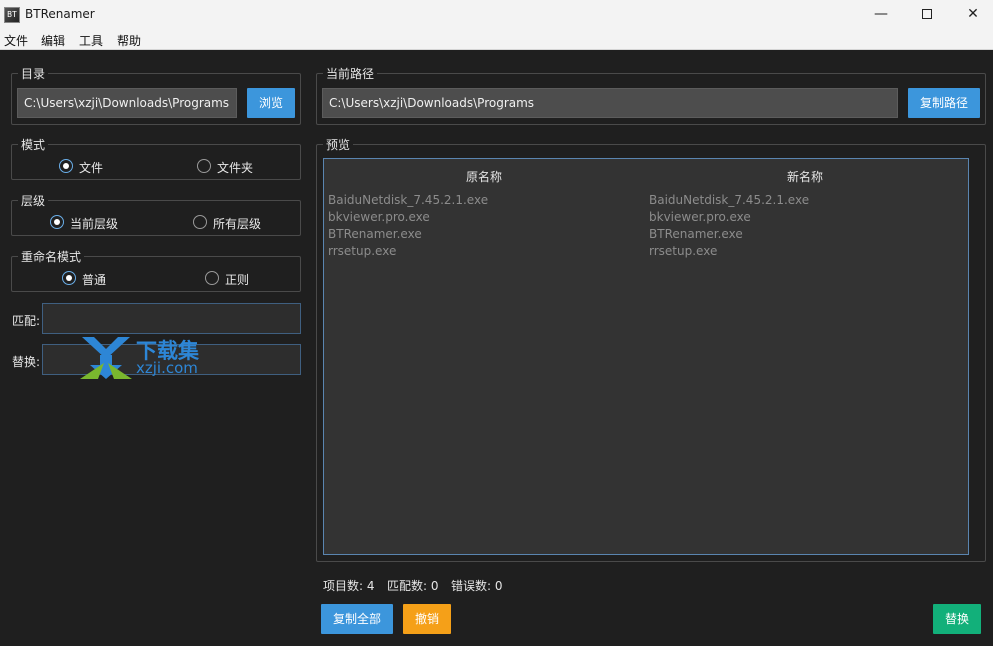 The image size is (993, 646). Describe the element at coordinates (12, 15) in the screenshot. I see `app-icon: BT` at that location.